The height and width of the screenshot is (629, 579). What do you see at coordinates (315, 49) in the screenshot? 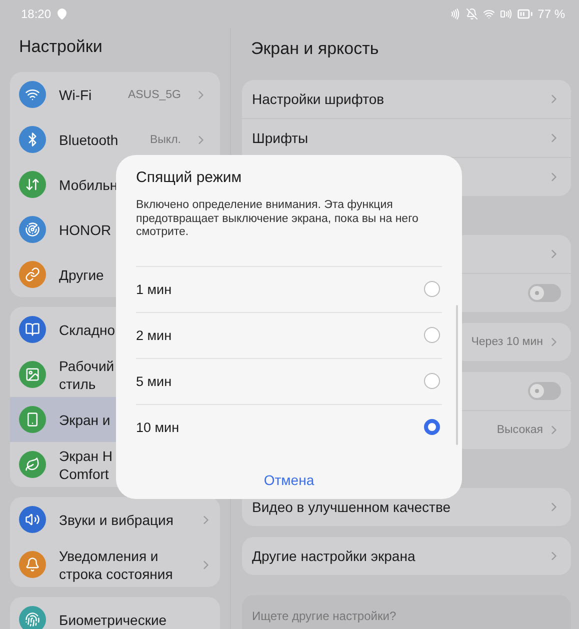
I see `page-title: Экран и яркость` at bounding box center [315, 49].